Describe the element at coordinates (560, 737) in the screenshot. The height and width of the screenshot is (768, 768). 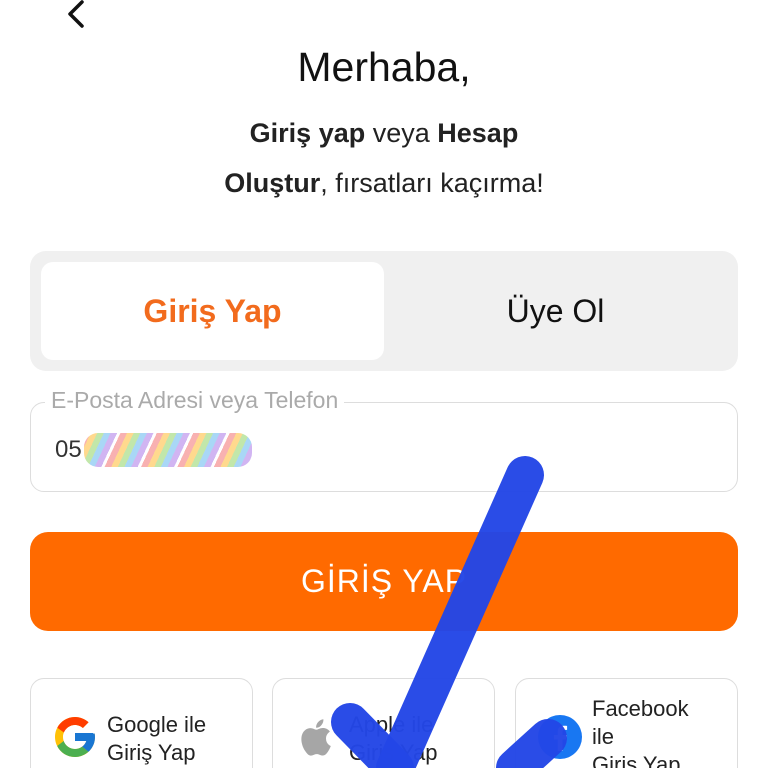
I see `facebook-icon` at that location.